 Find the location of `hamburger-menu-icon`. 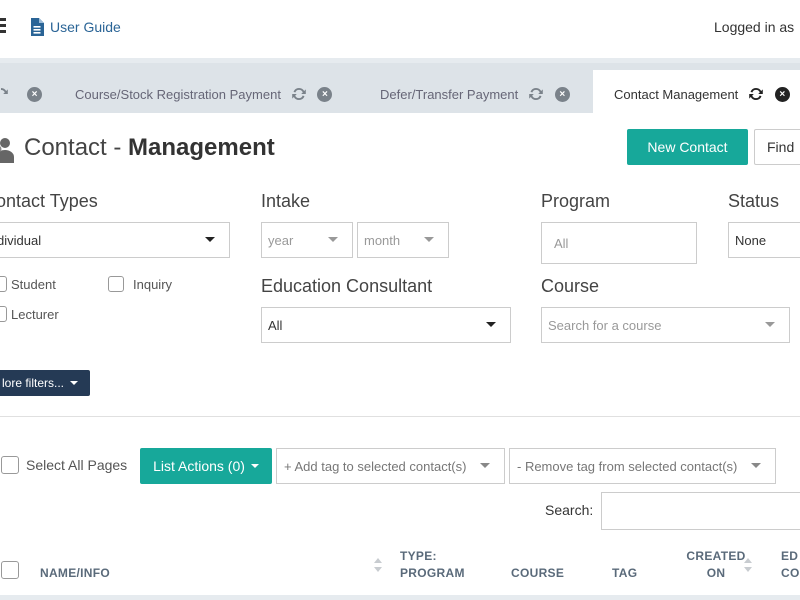

hamburger-menu-icon is located at coordinates (3, 25).